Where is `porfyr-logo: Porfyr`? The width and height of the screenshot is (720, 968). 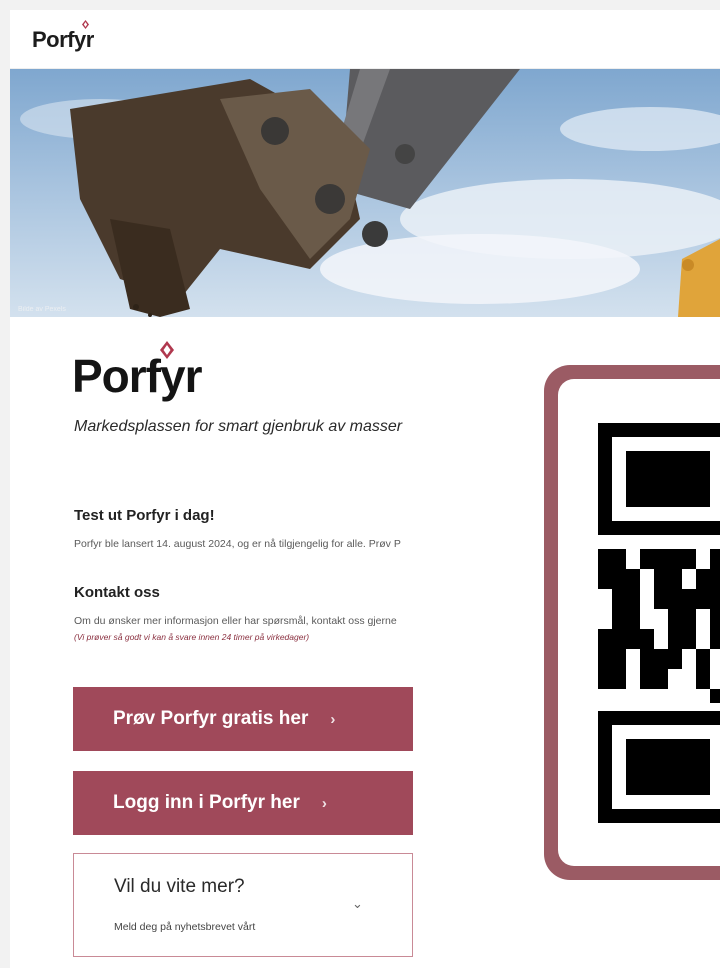
porfyr-logo: Porfyr is located at coordinates (137, 371).